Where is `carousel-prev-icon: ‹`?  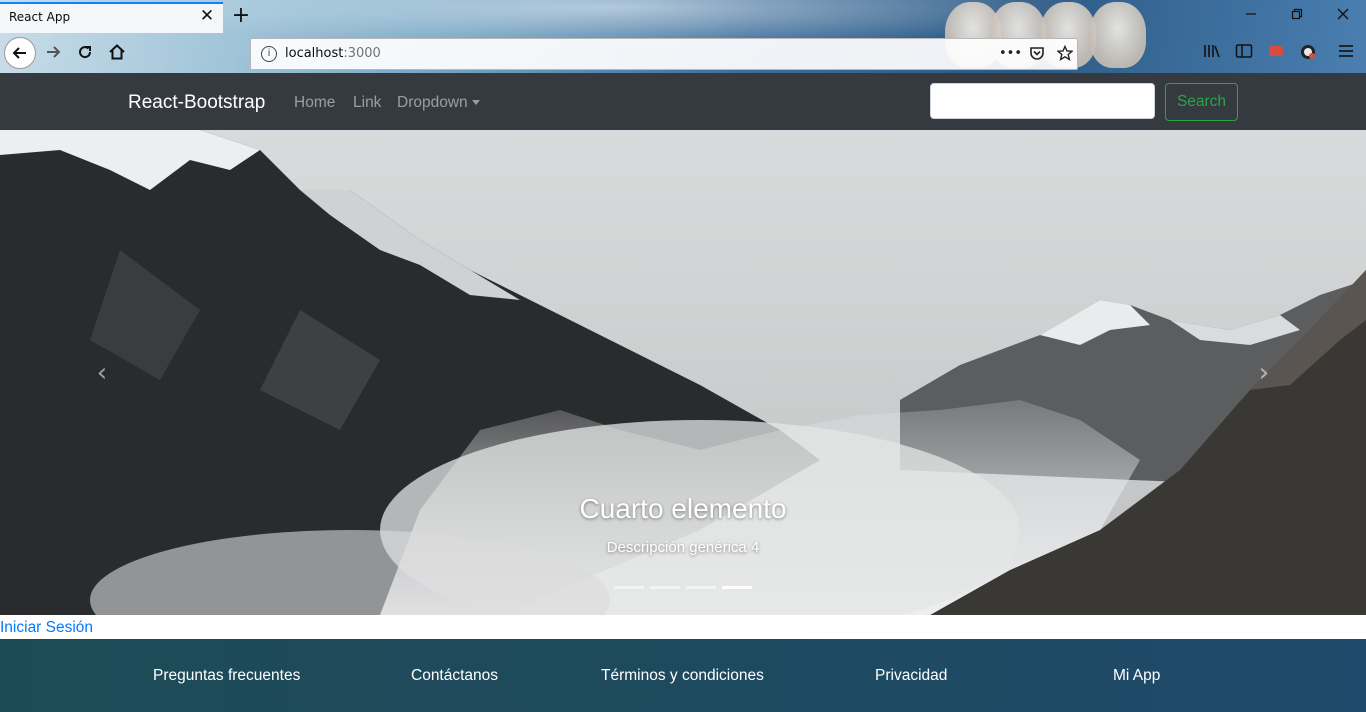
carousel-prev-icon: ‹ is located at coordinates (102, 373).